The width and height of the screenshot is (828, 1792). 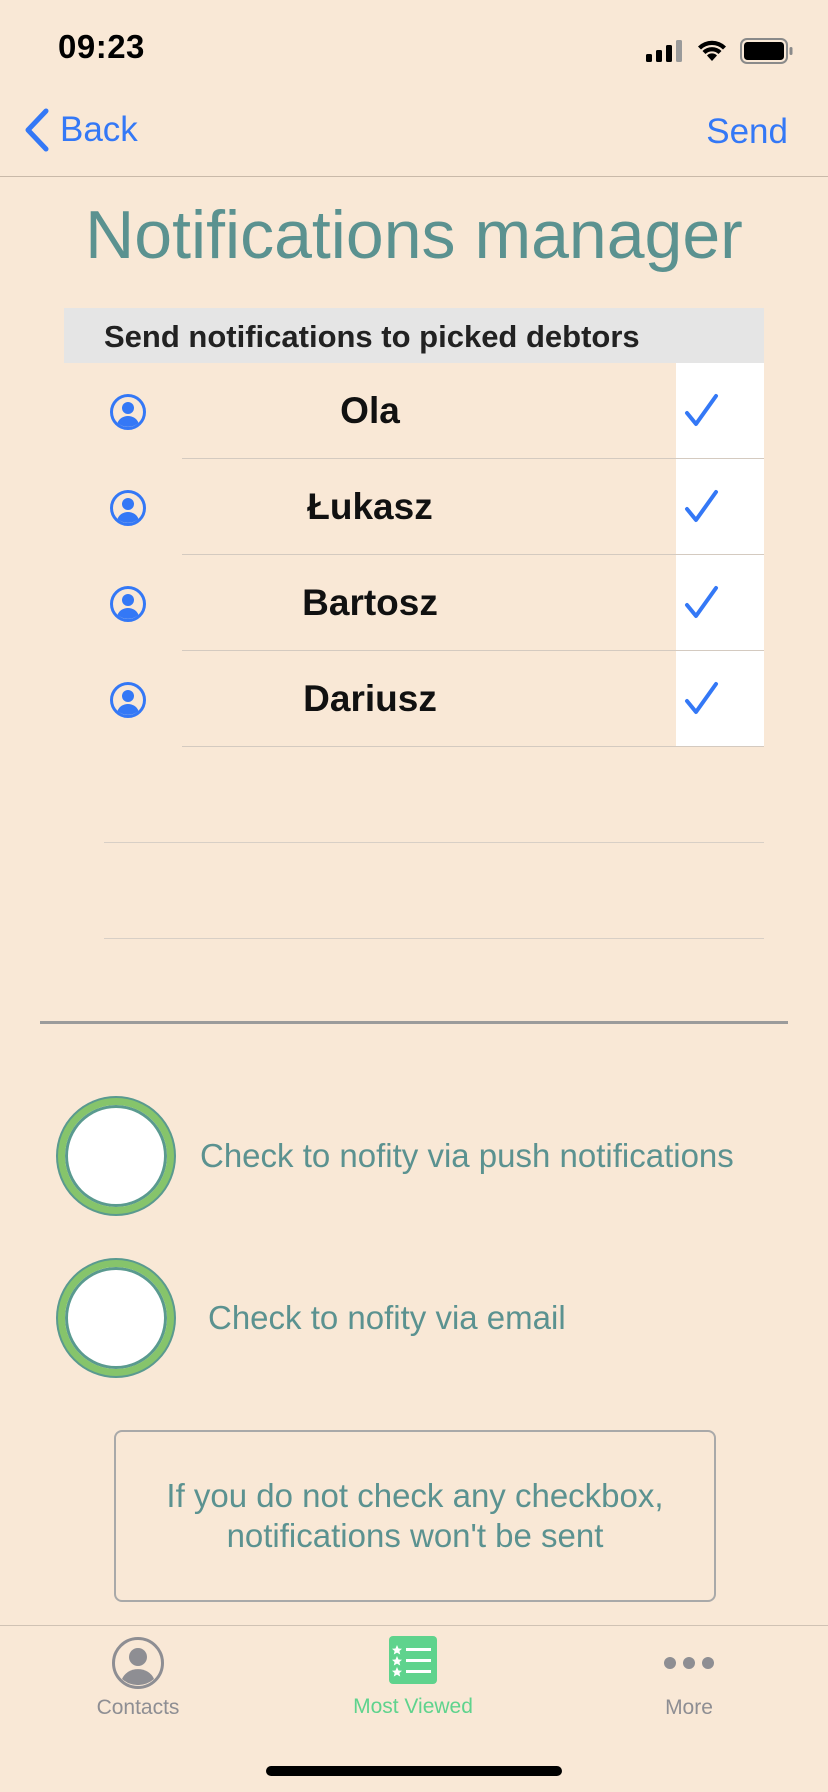 What do you see at coordinates (138, 1707) in the screenshot?
I see `tab-label: Contacts` at bounding box center [138, 1707].